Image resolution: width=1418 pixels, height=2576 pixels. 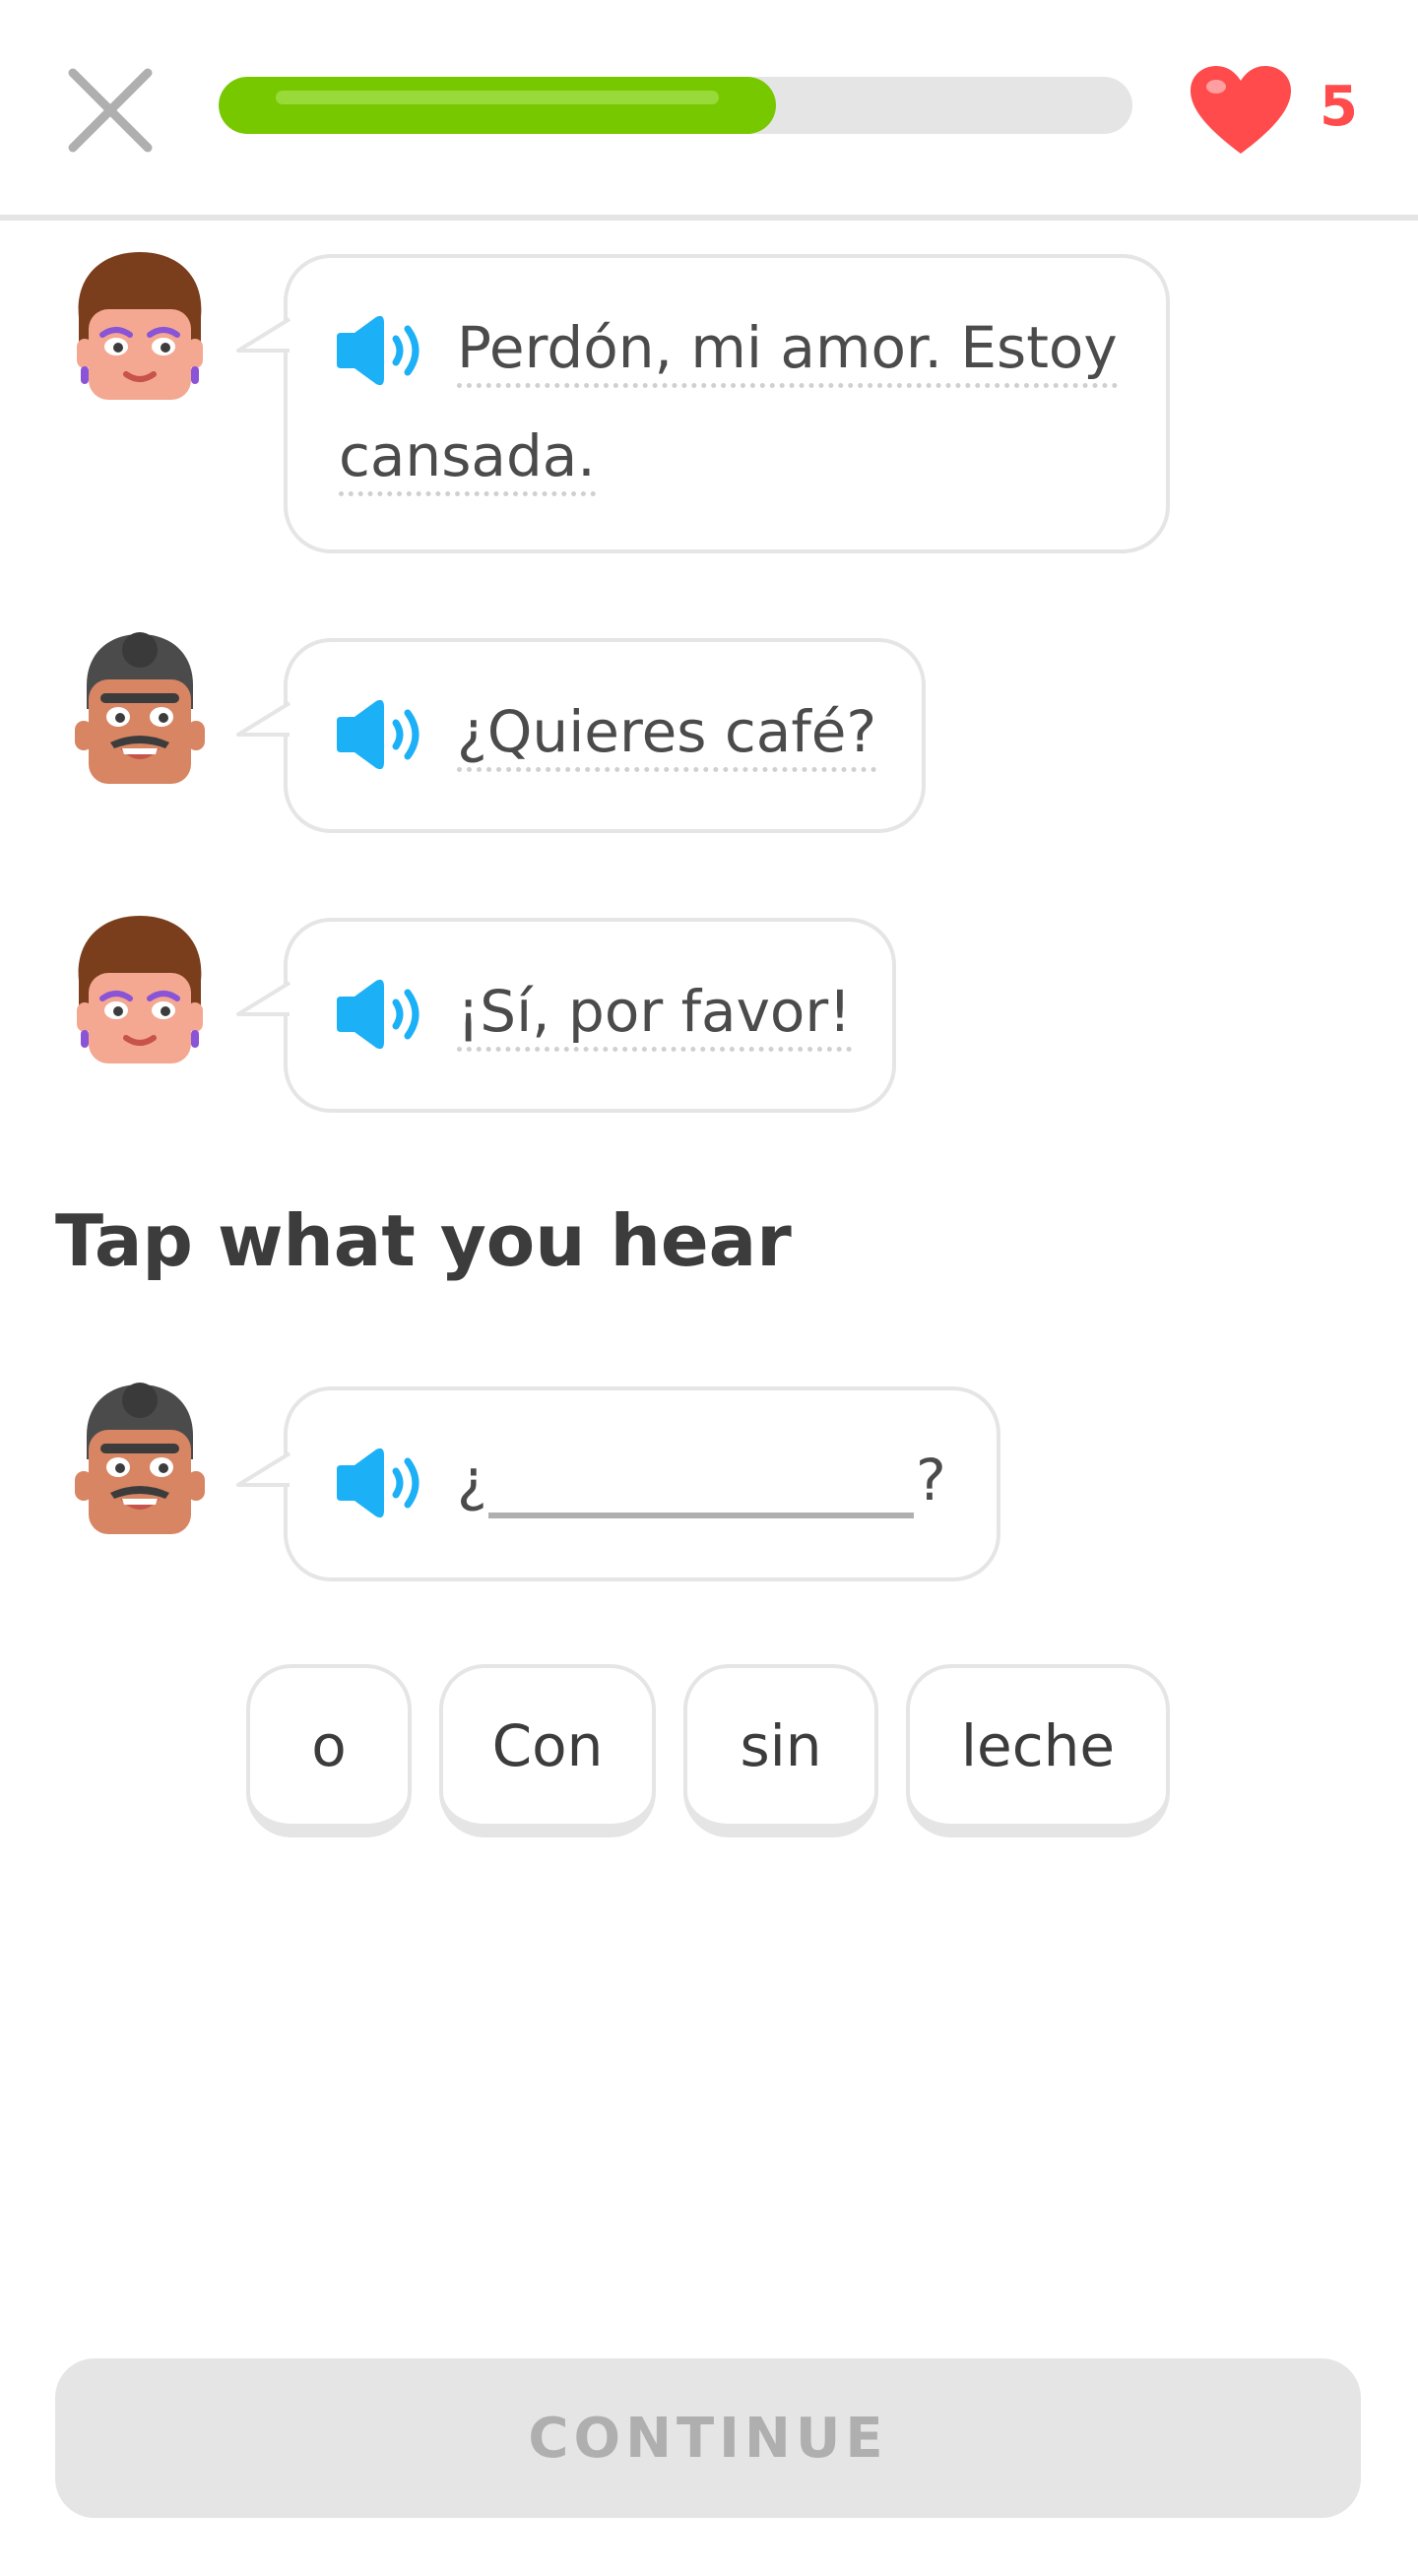 I want to click on word-tile: leche, so click(x=1038, y=1750).